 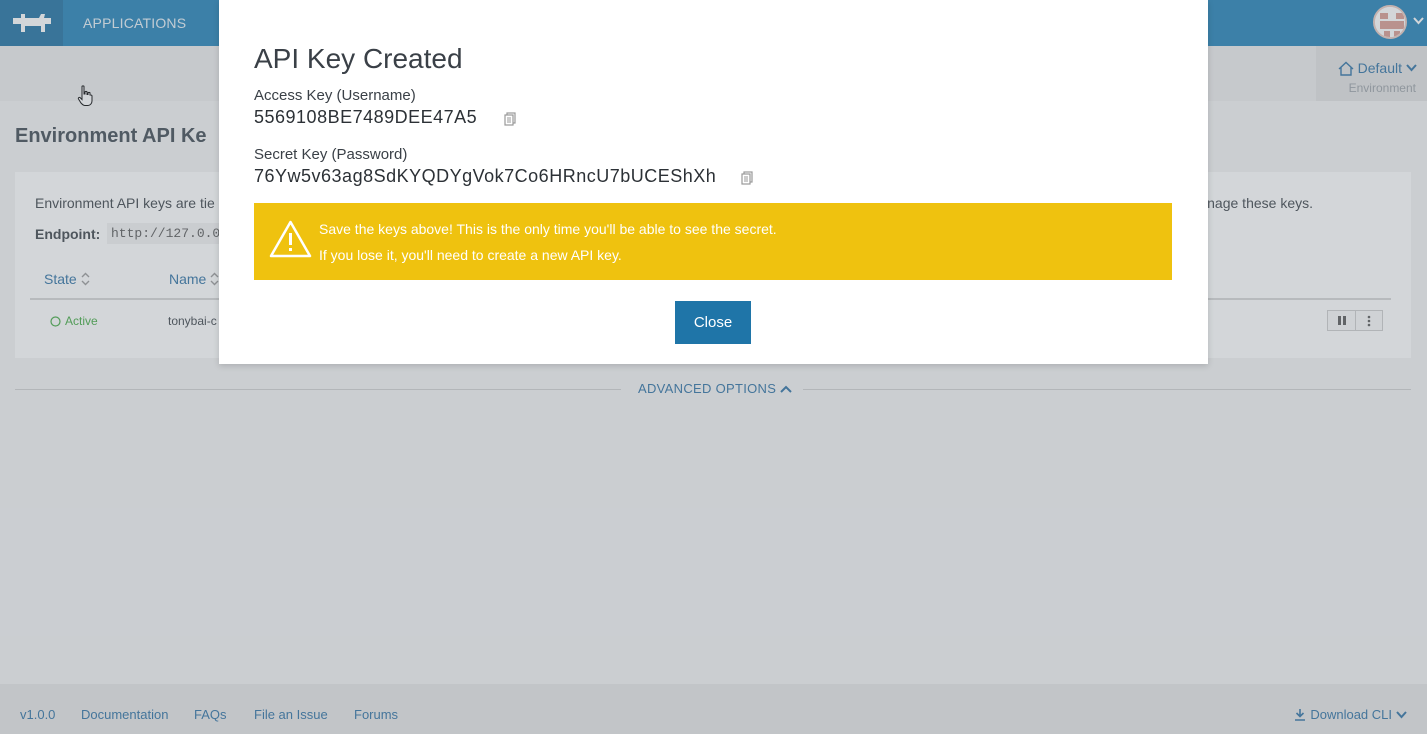 What do you see at coordinates (290, 239) in the screenshot?
I see `warning-icon` at bounding box center [290, 239].